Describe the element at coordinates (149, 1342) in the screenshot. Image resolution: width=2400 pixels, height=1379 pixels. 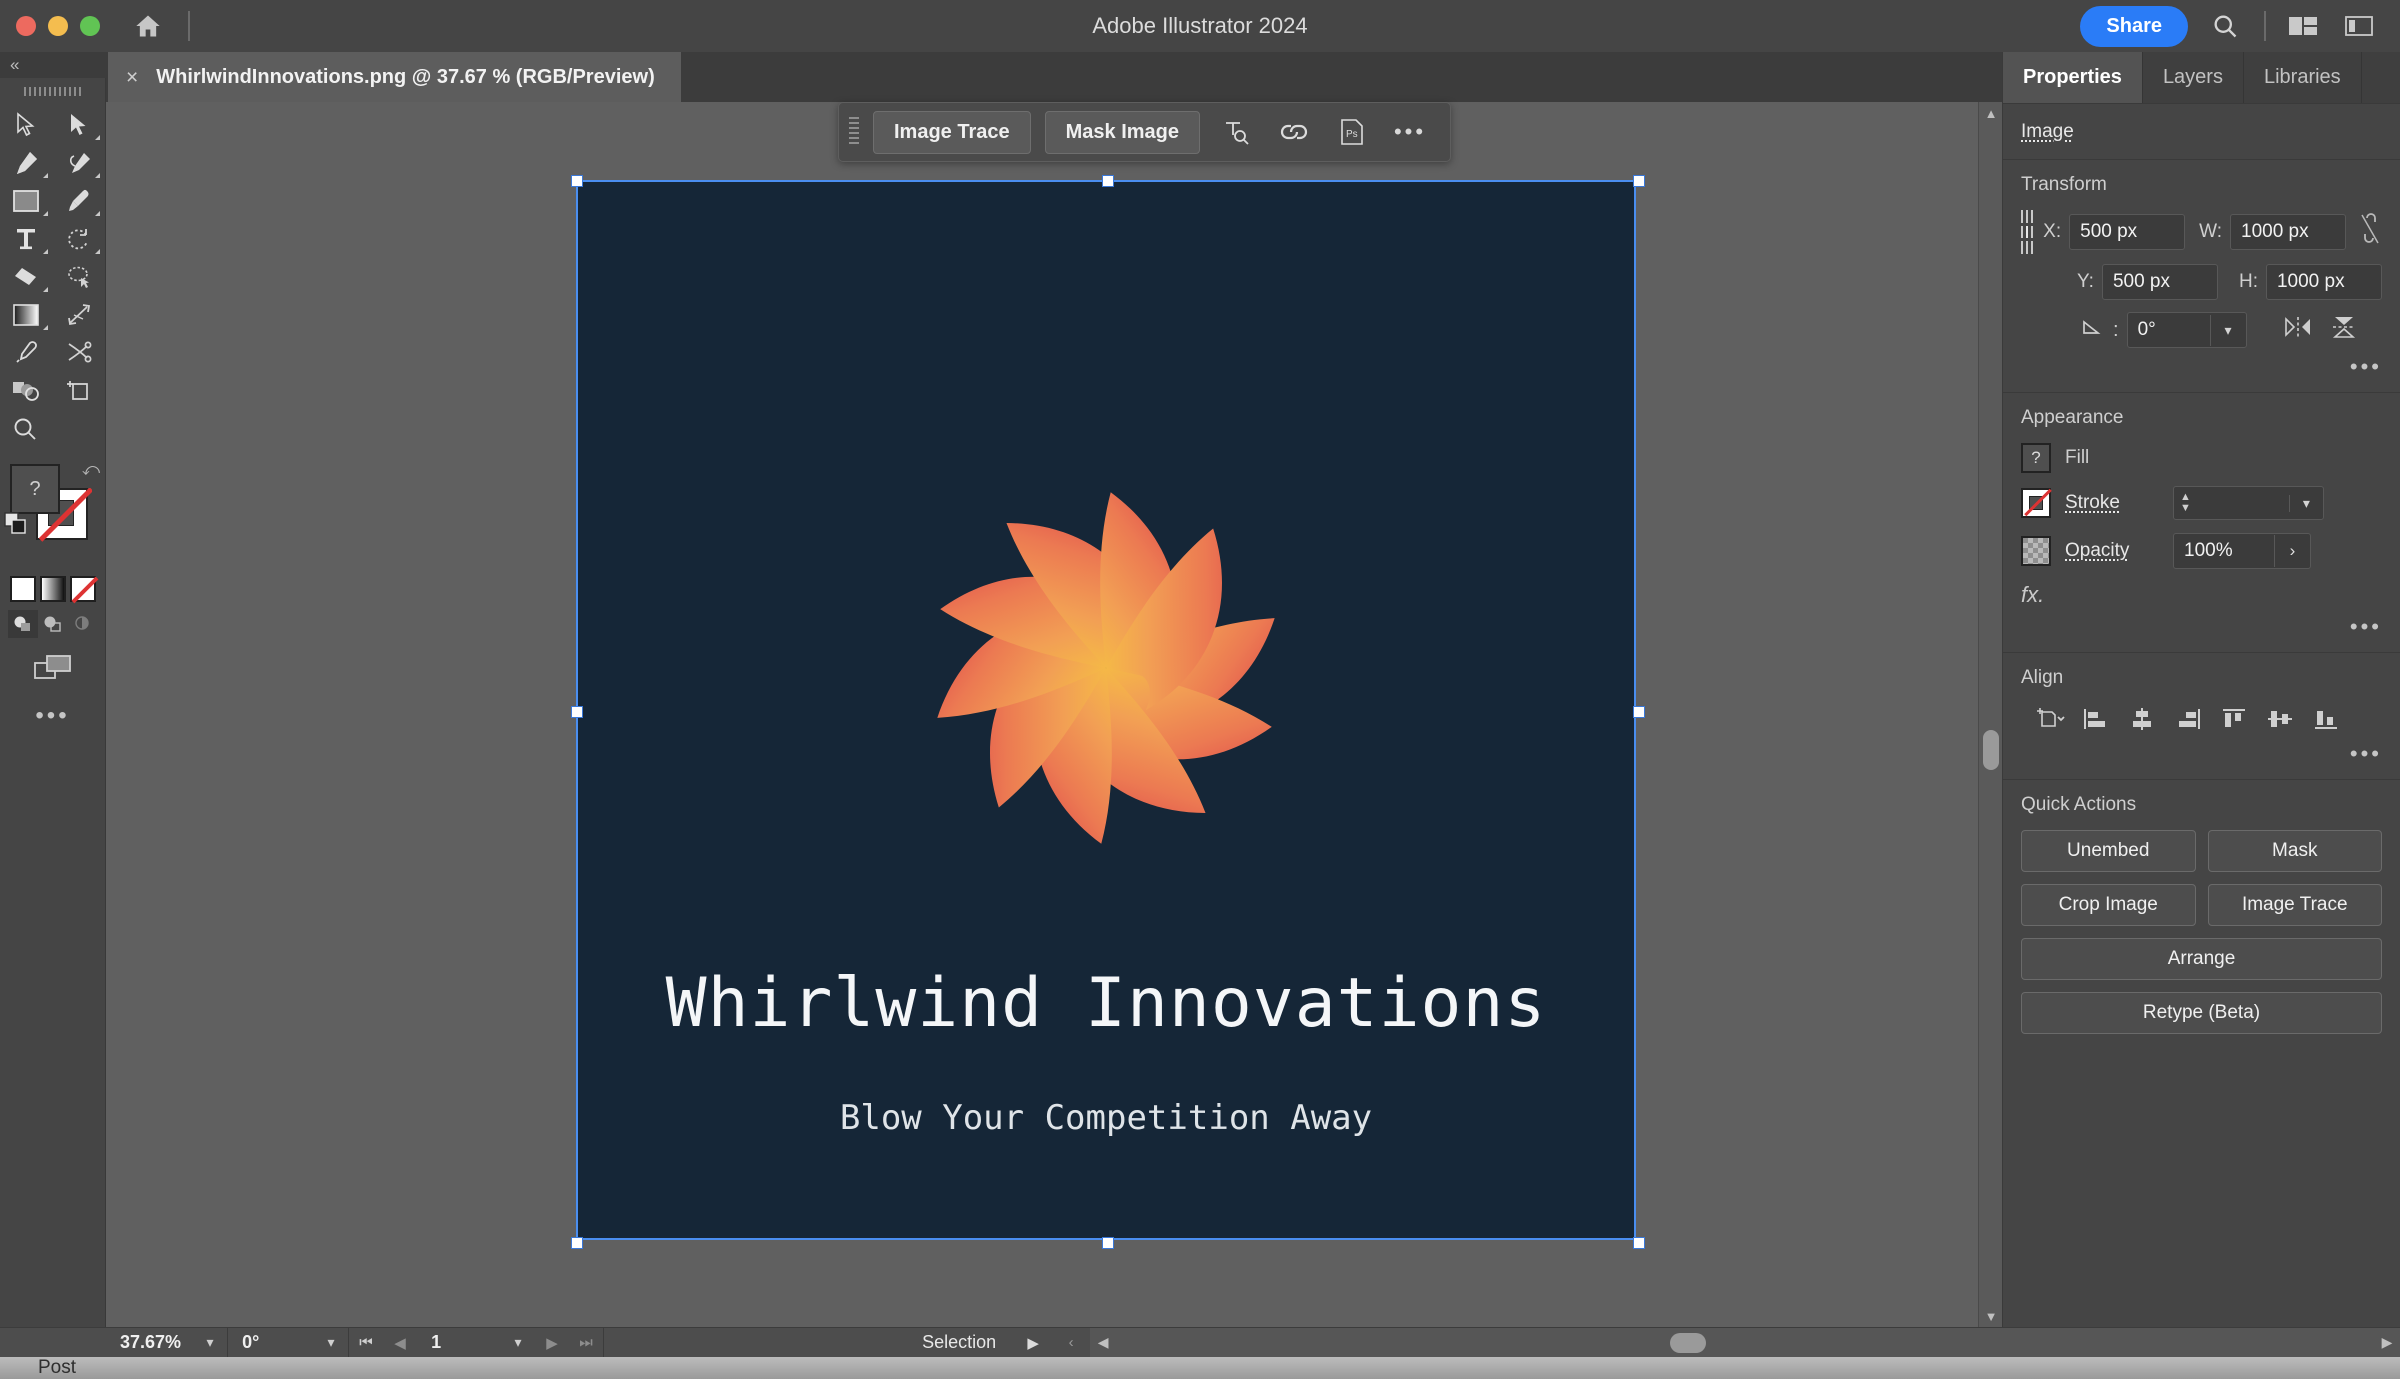
I see `zoom-level-value: 37.67%` at that location.